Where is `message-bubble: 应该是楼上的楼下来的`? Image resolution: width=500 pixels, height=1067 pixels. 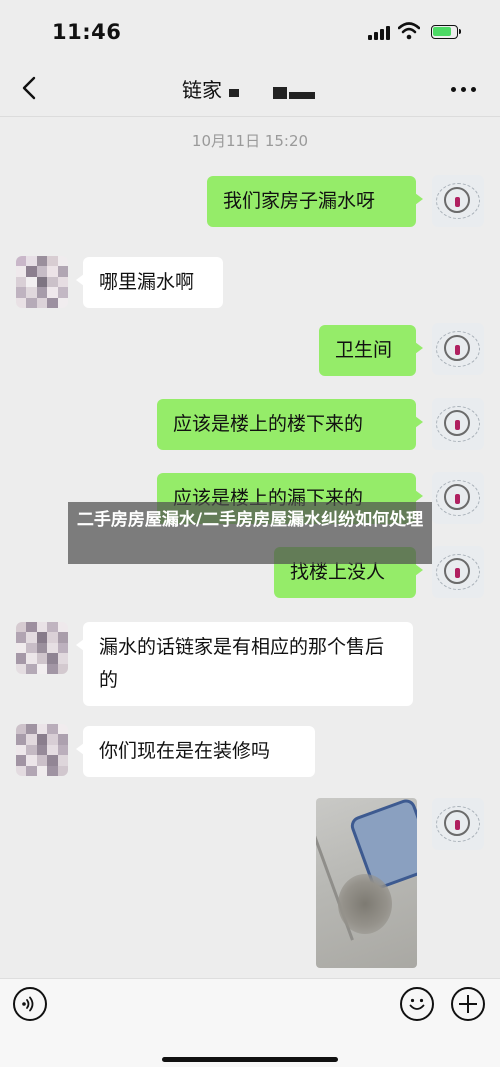 message-bubble: 应该是楼上的楼下来的 is located at coordinates (290, 424).